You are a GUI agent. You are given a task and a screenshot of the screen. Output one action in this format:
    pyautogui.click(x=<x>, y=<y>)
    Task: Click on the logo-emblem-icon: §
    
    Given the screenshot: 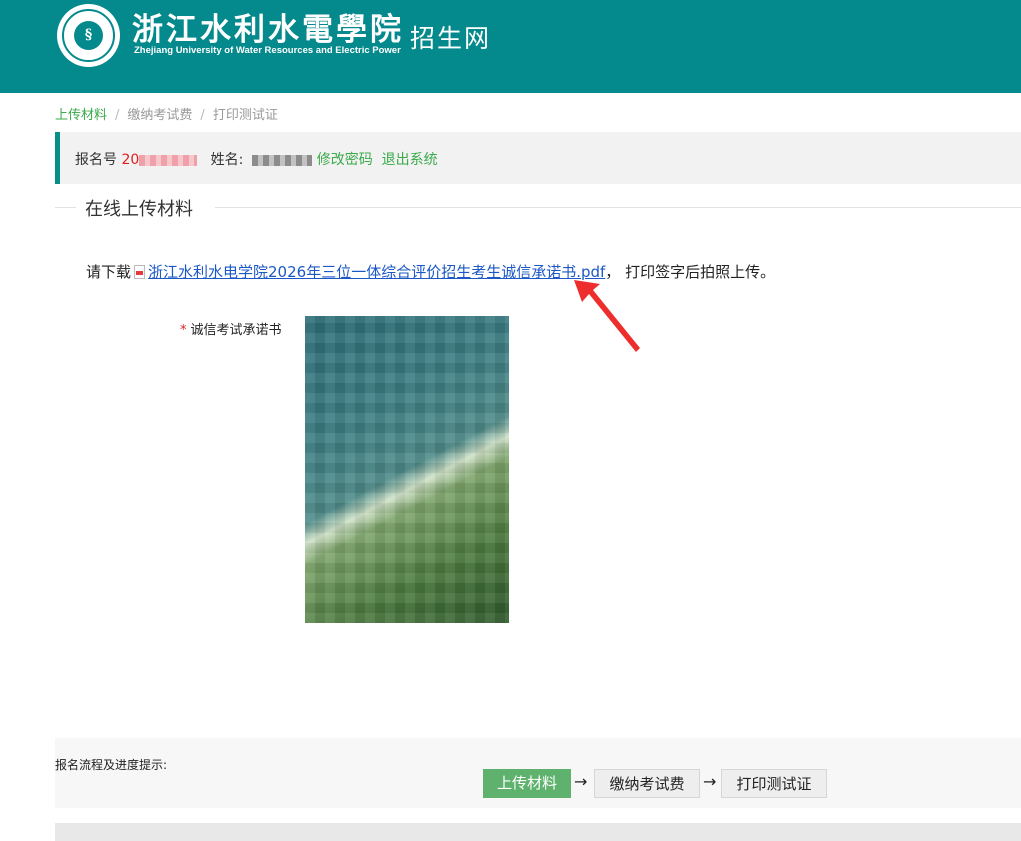 What is the action you would take?
    pyautogui.click(x=88, y=35)
    